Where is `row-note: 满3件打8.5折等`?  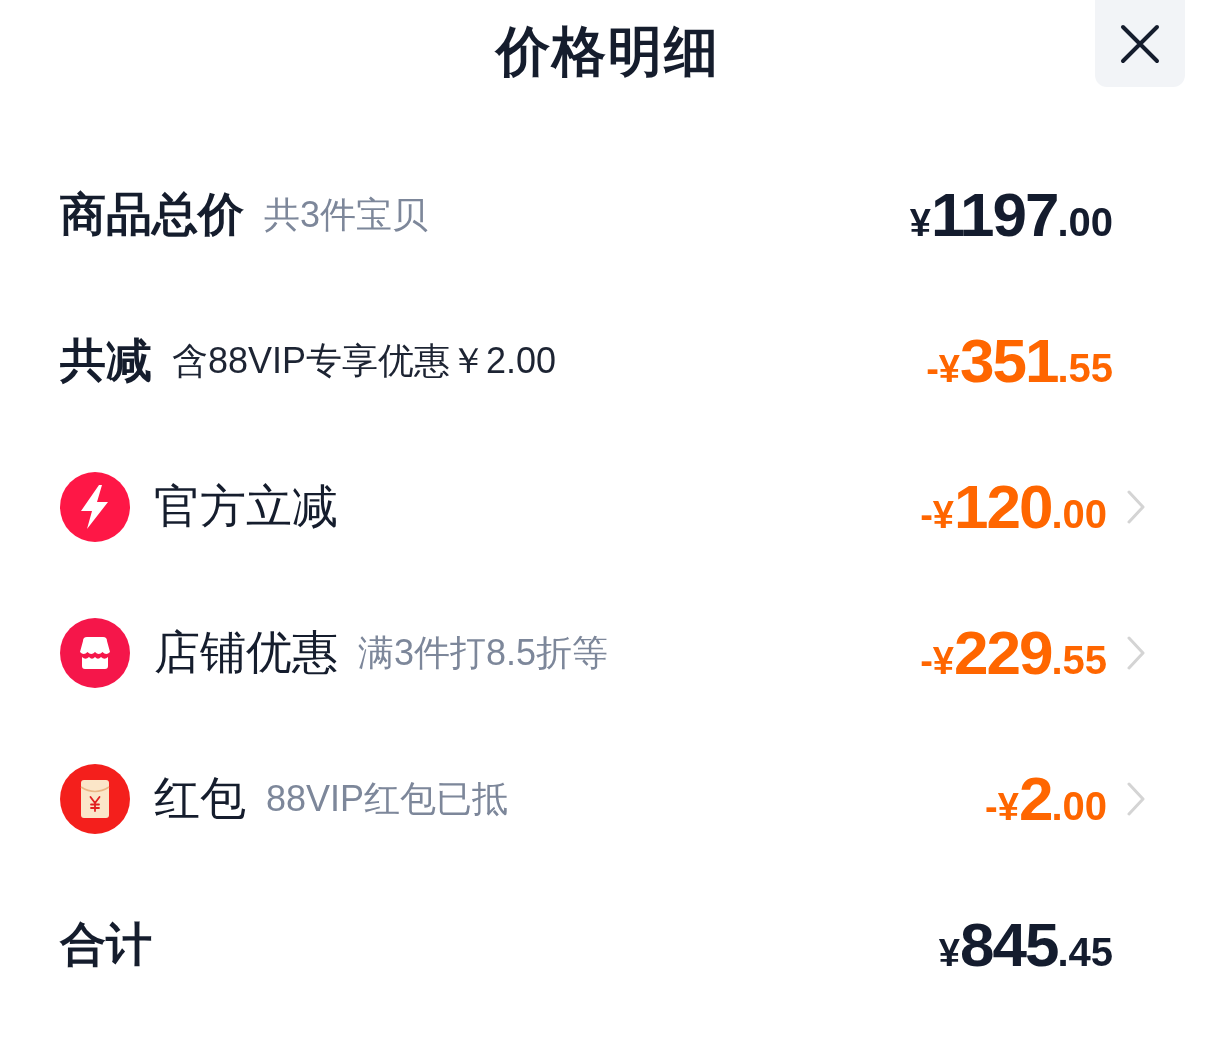
row-note: 满3件打8.5折等 is located at coordinates (483, 653).